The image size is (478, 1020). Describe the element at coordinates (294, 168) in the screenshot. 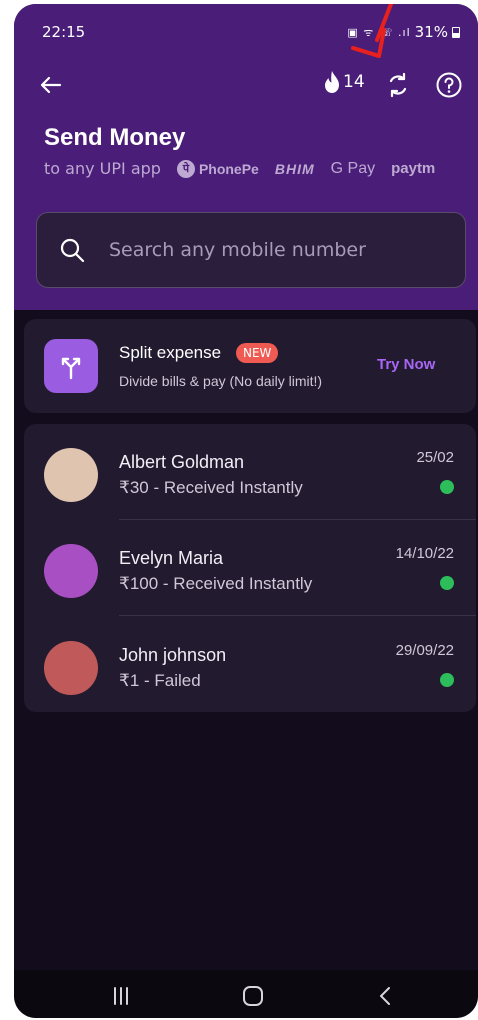

I see `bhim-logo: BHIM` at that location.